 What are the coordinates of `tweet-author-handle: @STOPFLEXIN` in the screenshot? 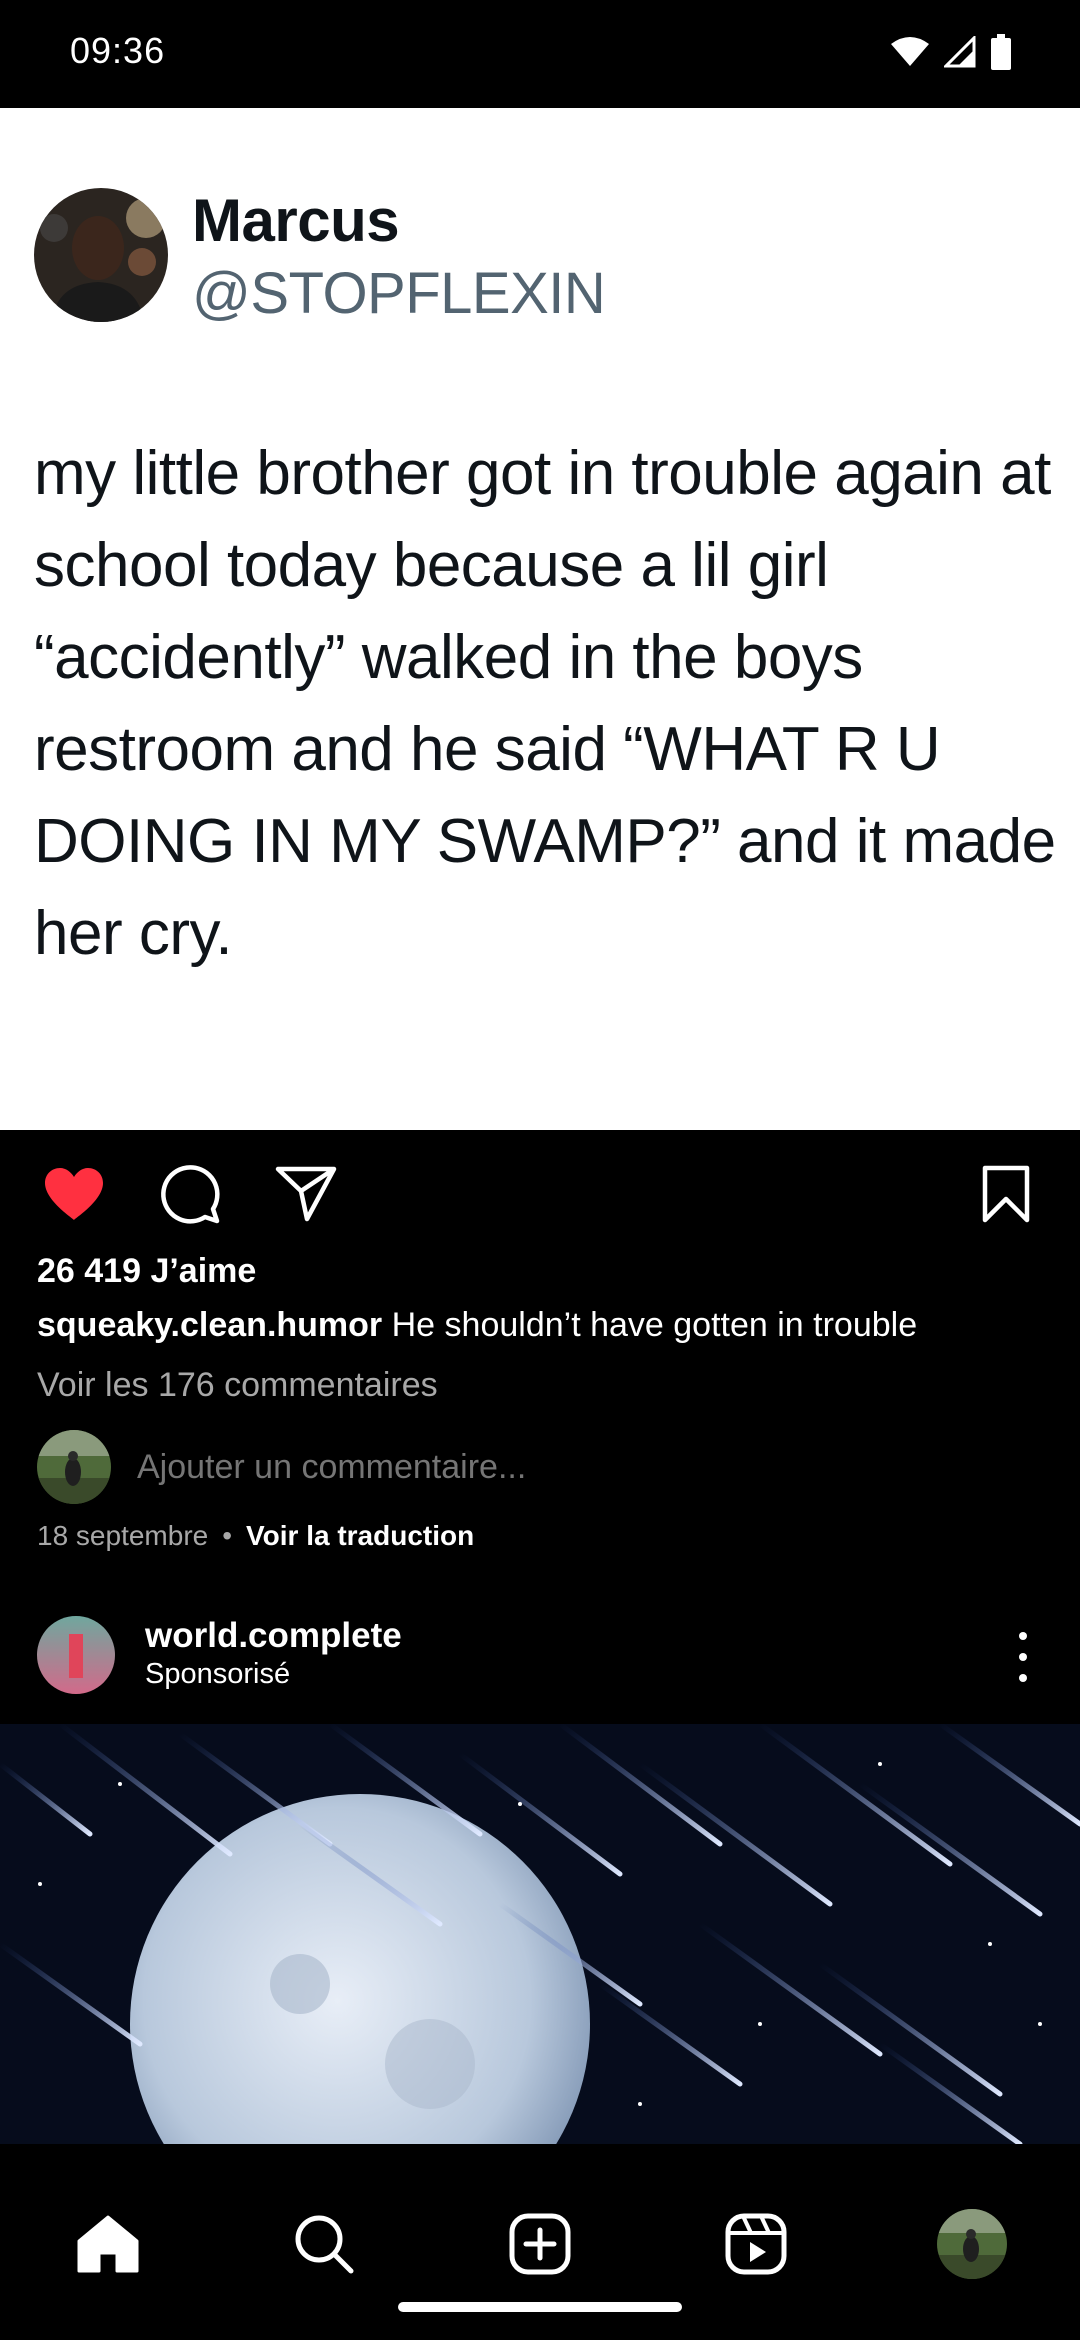 It's located at (399, 293).